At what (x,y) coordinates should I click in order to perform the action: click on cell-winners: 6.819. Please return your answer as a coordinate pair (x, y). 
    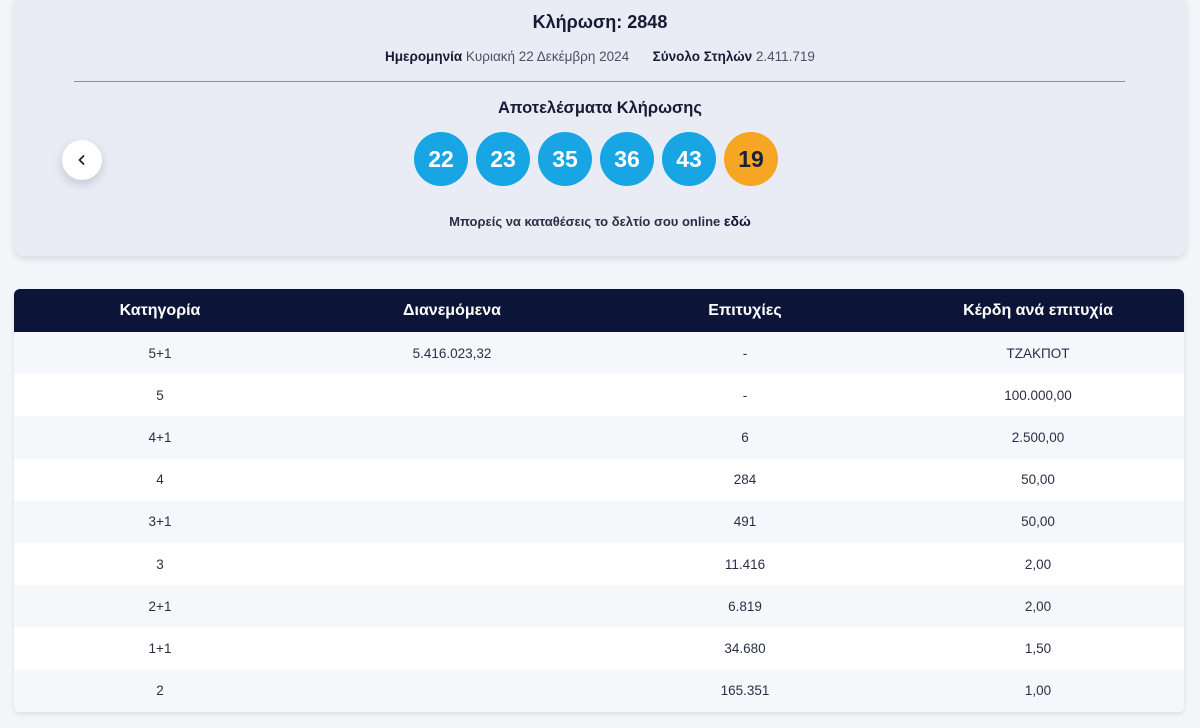
    Looking at the image, I should click on (745, 606).